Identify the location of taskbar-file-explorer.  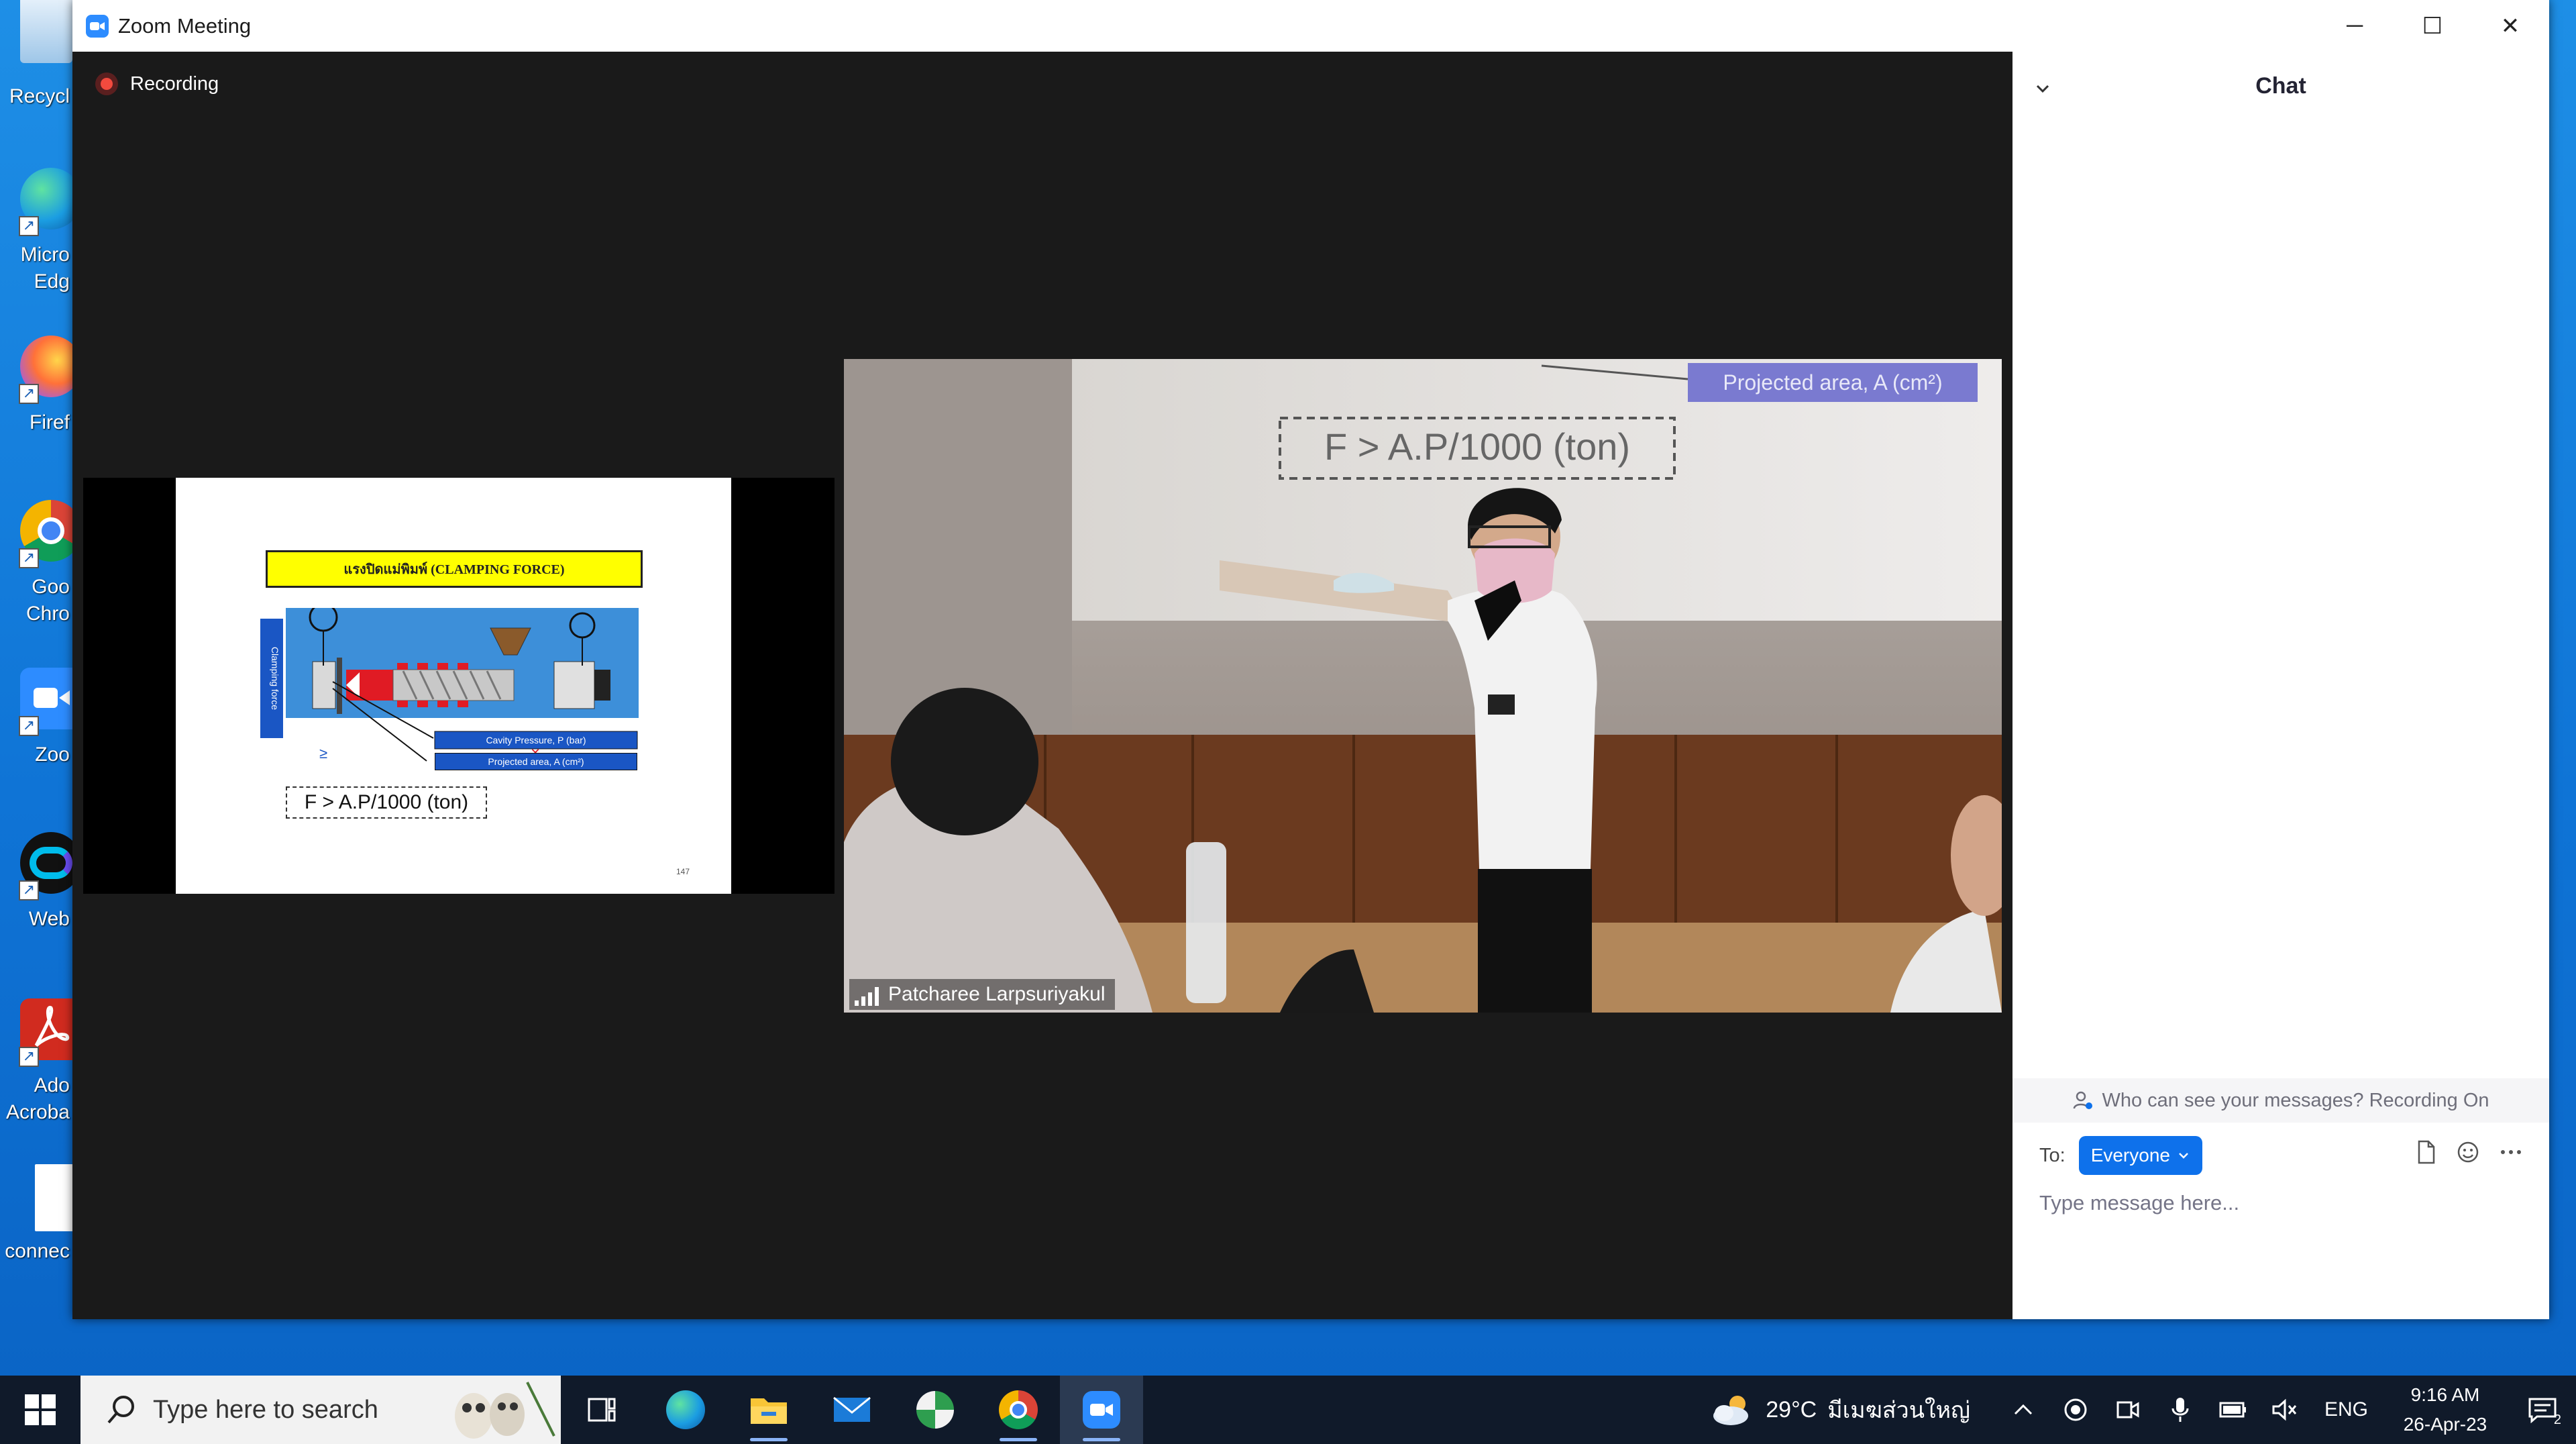
(768, 1410).